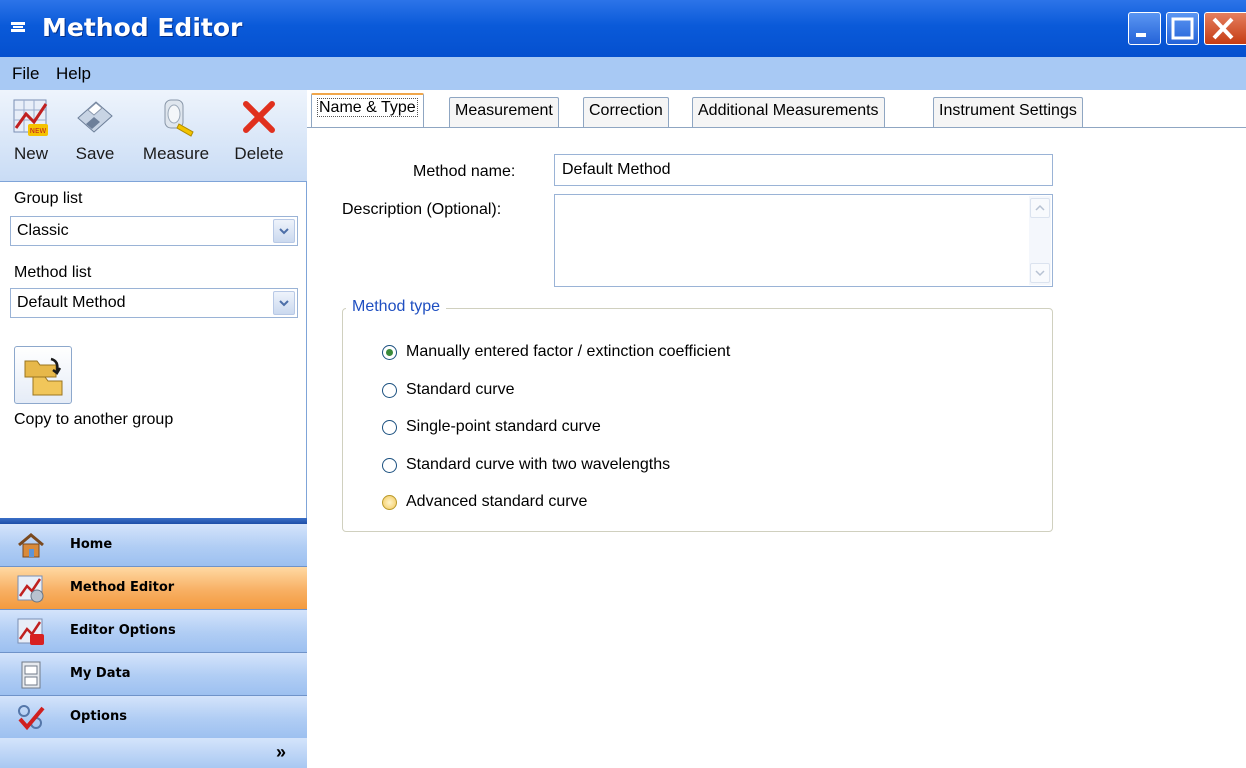  I want to click on tab-label: Measurement, so click(504, 110).